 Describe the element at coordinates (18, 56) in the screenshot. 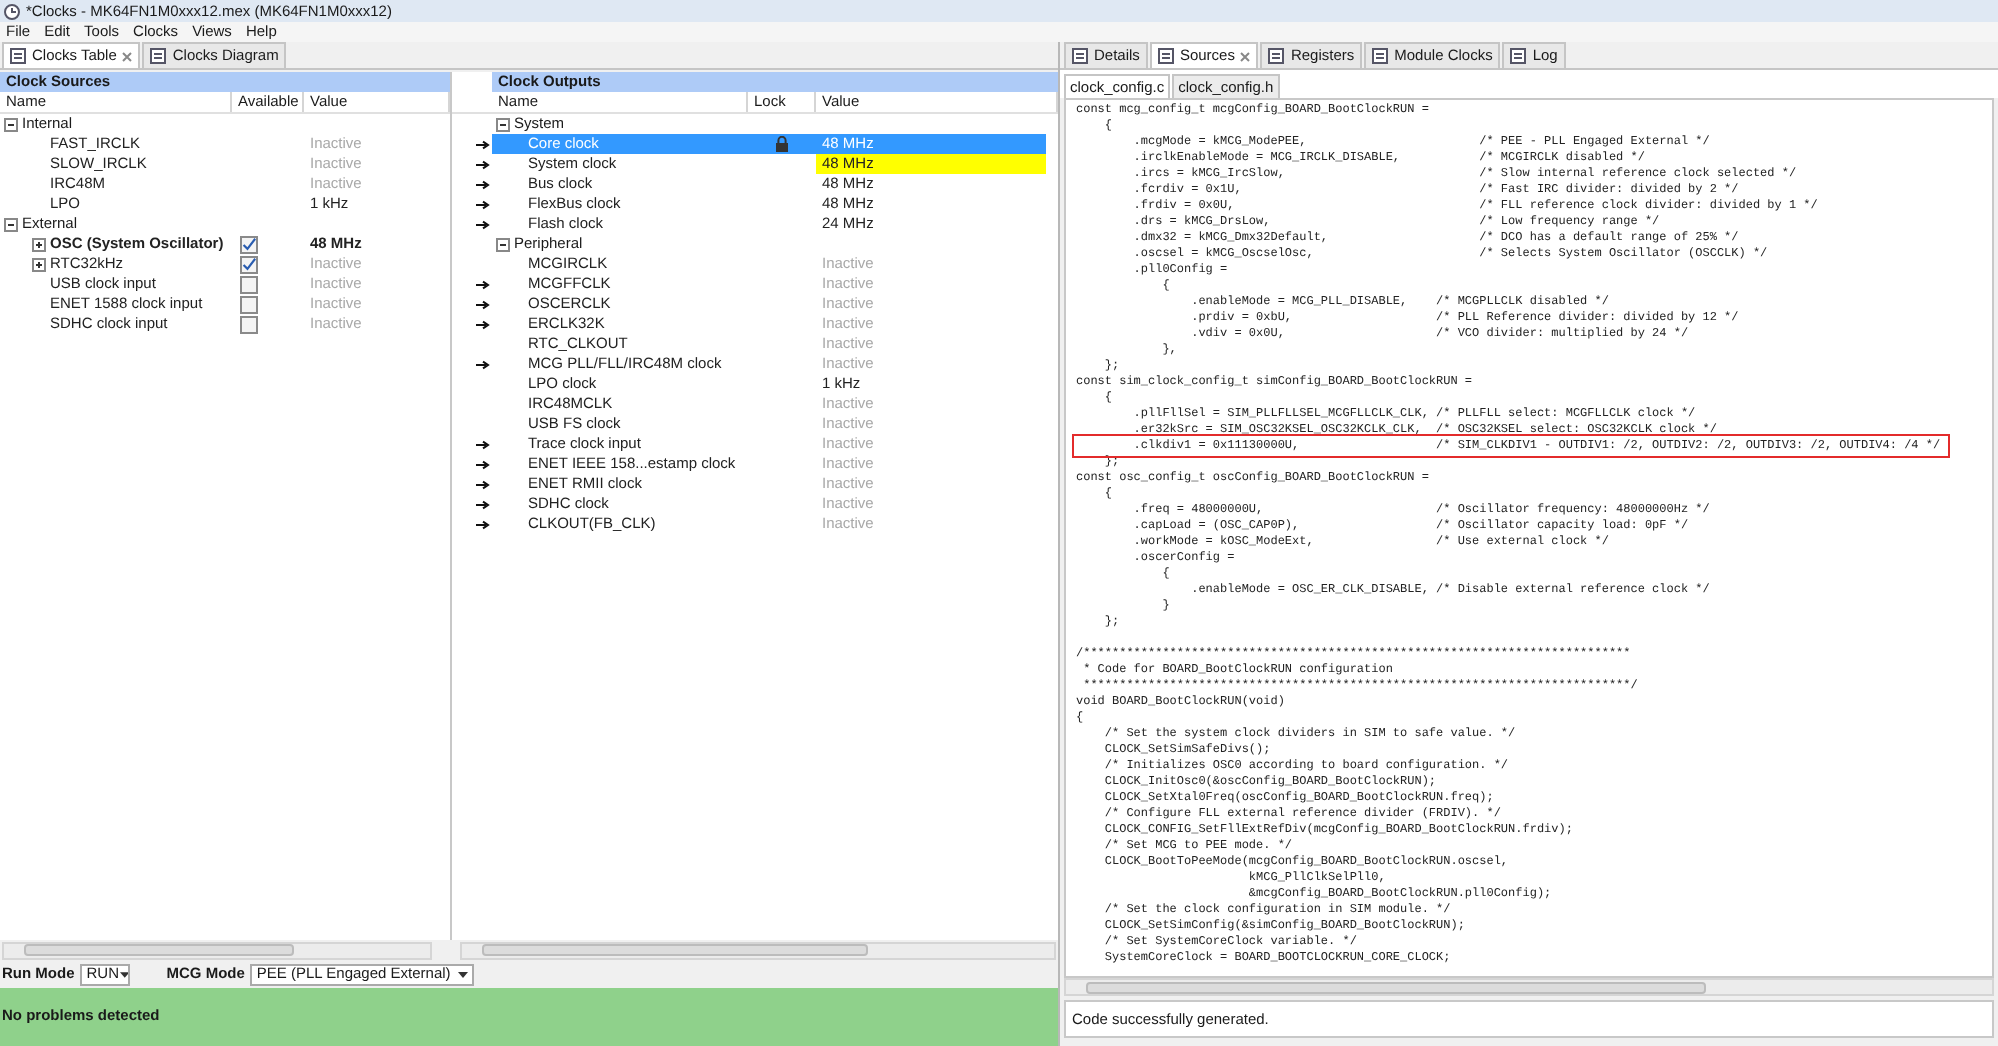

I see `table-icon` at that location.